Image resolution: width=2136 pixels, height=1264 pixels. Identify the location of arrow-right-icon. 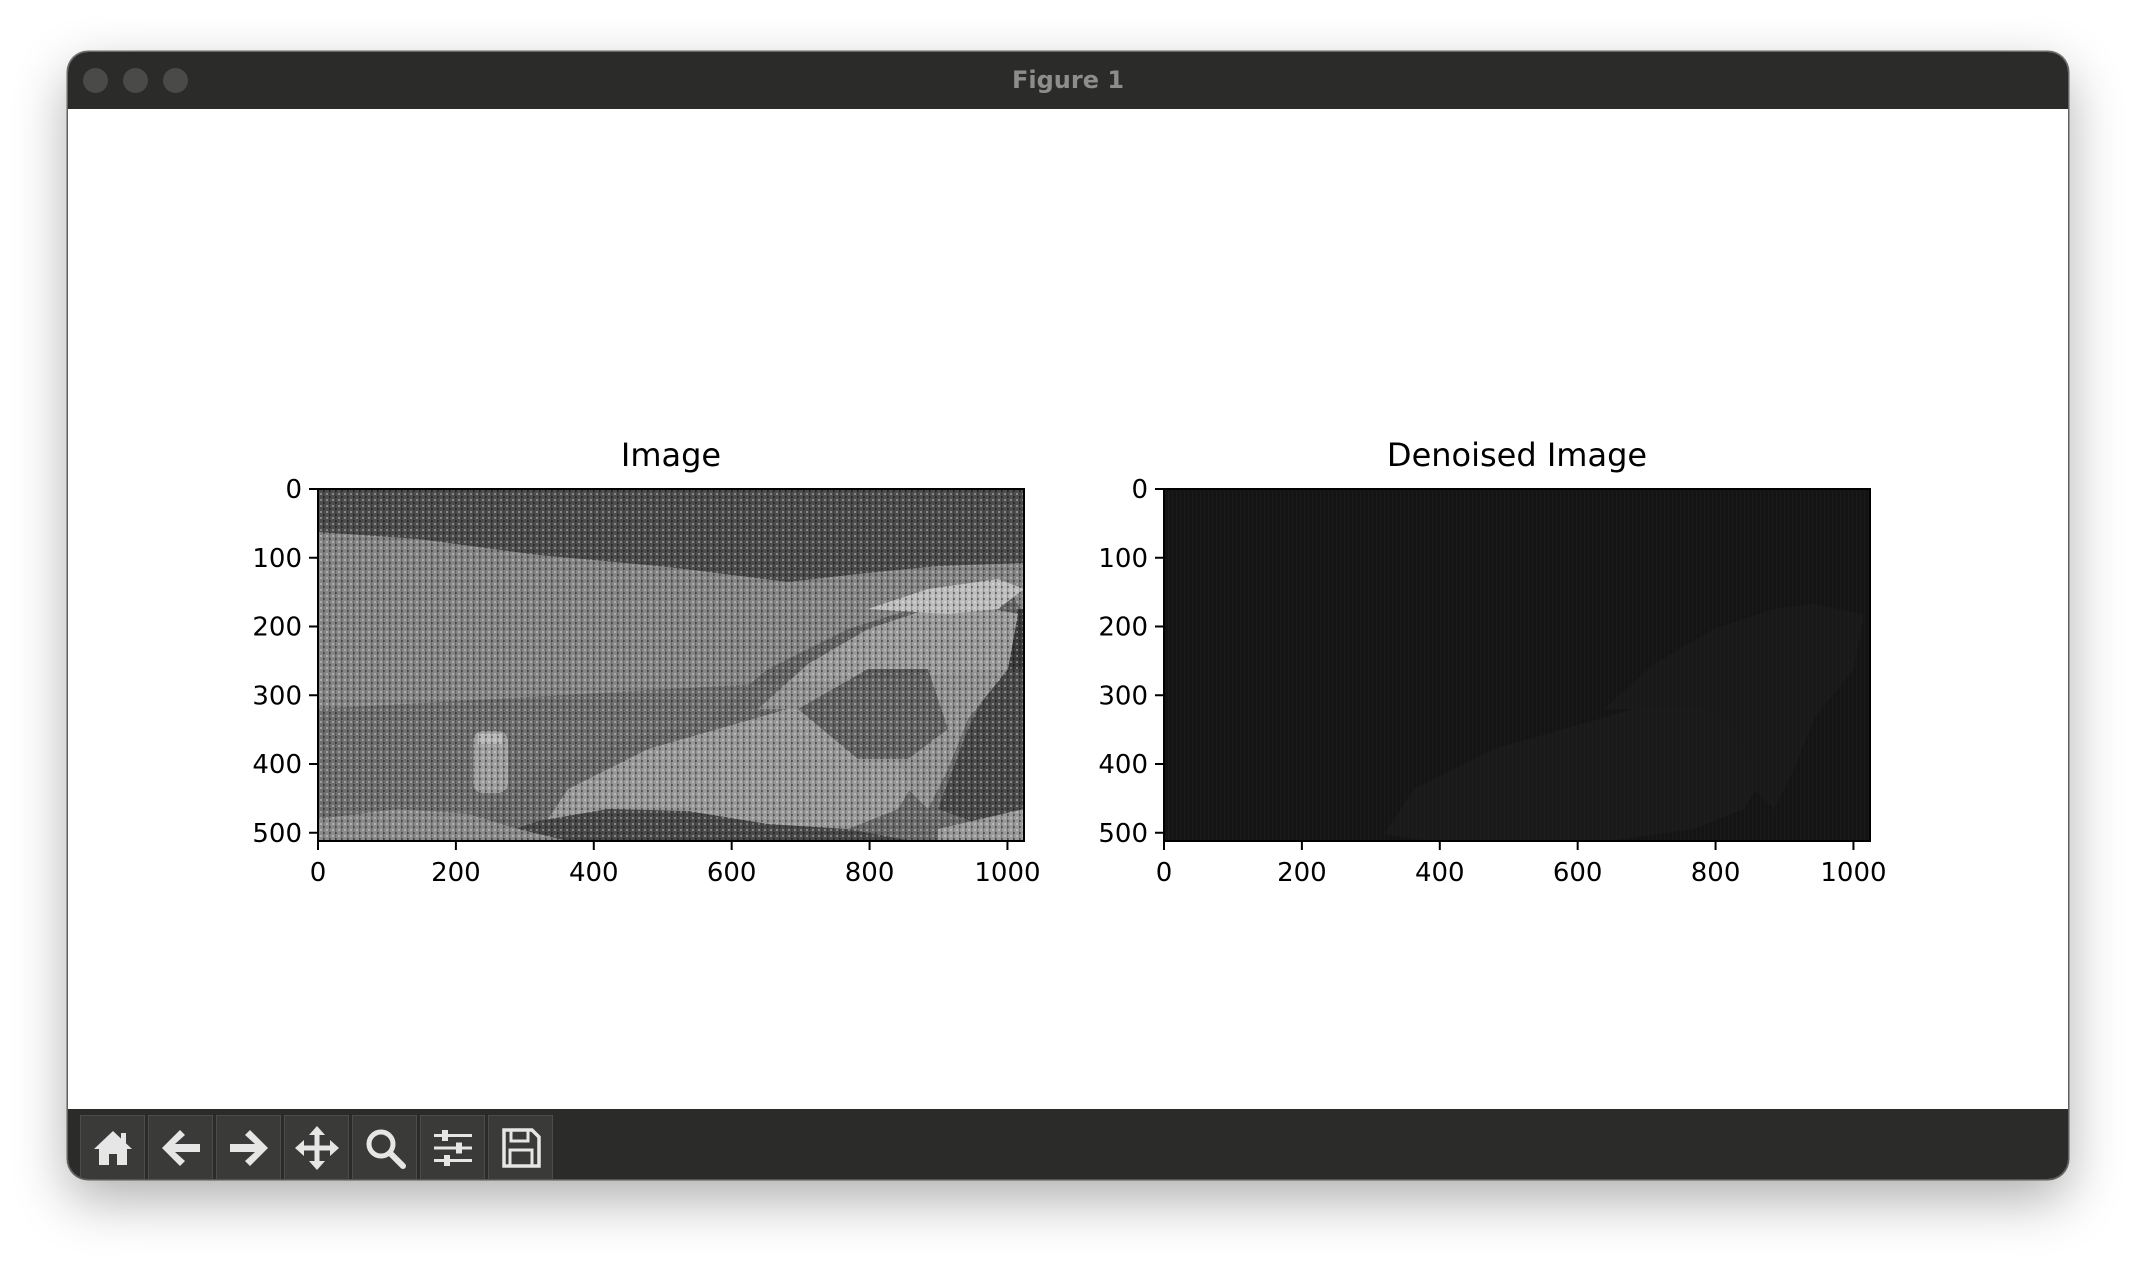
(248, 1147).